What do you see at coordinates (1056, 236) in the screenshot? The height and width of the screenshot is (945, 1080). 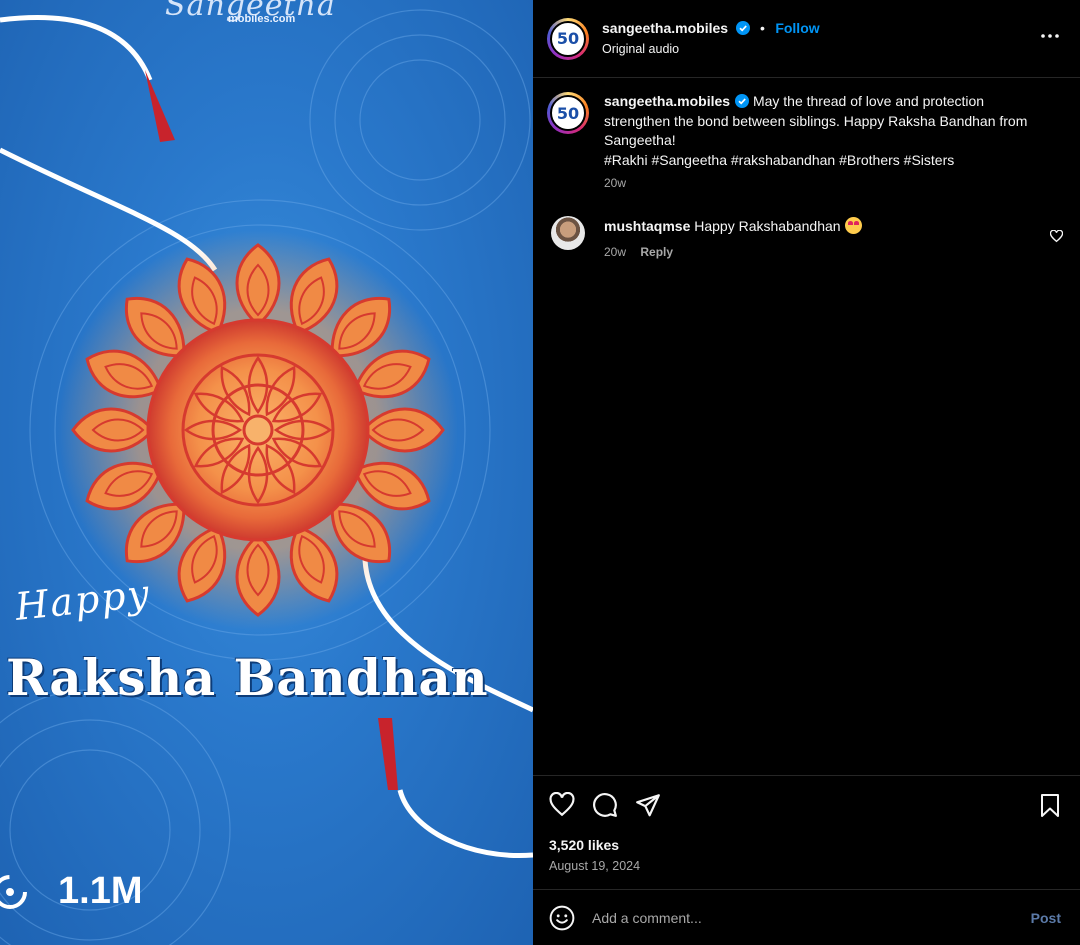 I see `comment-like-heart-icon` at bounding box center [1056, 236].